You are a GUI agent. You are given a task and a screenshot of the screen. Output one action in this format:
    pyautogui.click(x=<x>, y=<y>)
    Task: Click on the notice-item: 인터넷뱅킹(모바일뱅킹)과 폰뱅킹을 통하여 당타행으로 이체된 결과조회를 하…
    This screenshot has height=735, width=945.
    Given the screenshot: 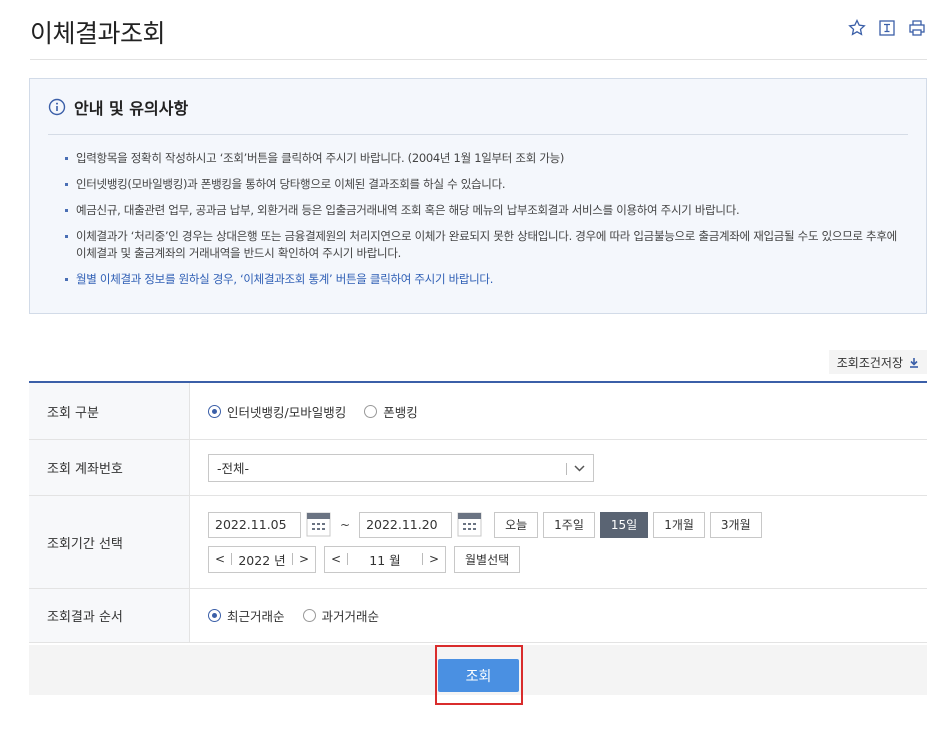 What is the action you would take?
    pyautogui.click(x=486, y=184)
    